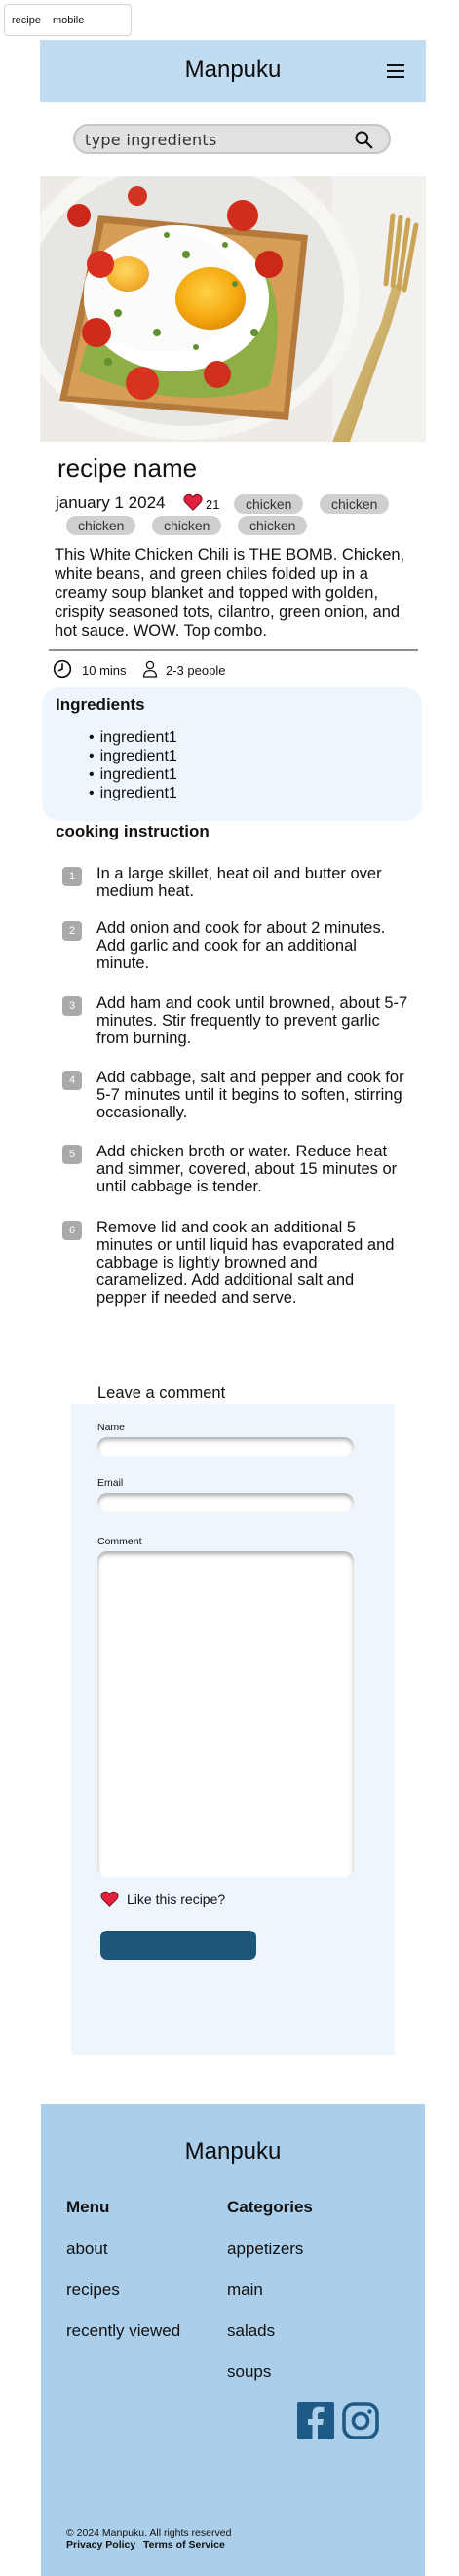 The width and height of the screenshot is (459, 2576). Describe the element at coordinates (123, 2331) in the screenshot. I see `footer-link-recently-viewed: recently viewed` at that location.